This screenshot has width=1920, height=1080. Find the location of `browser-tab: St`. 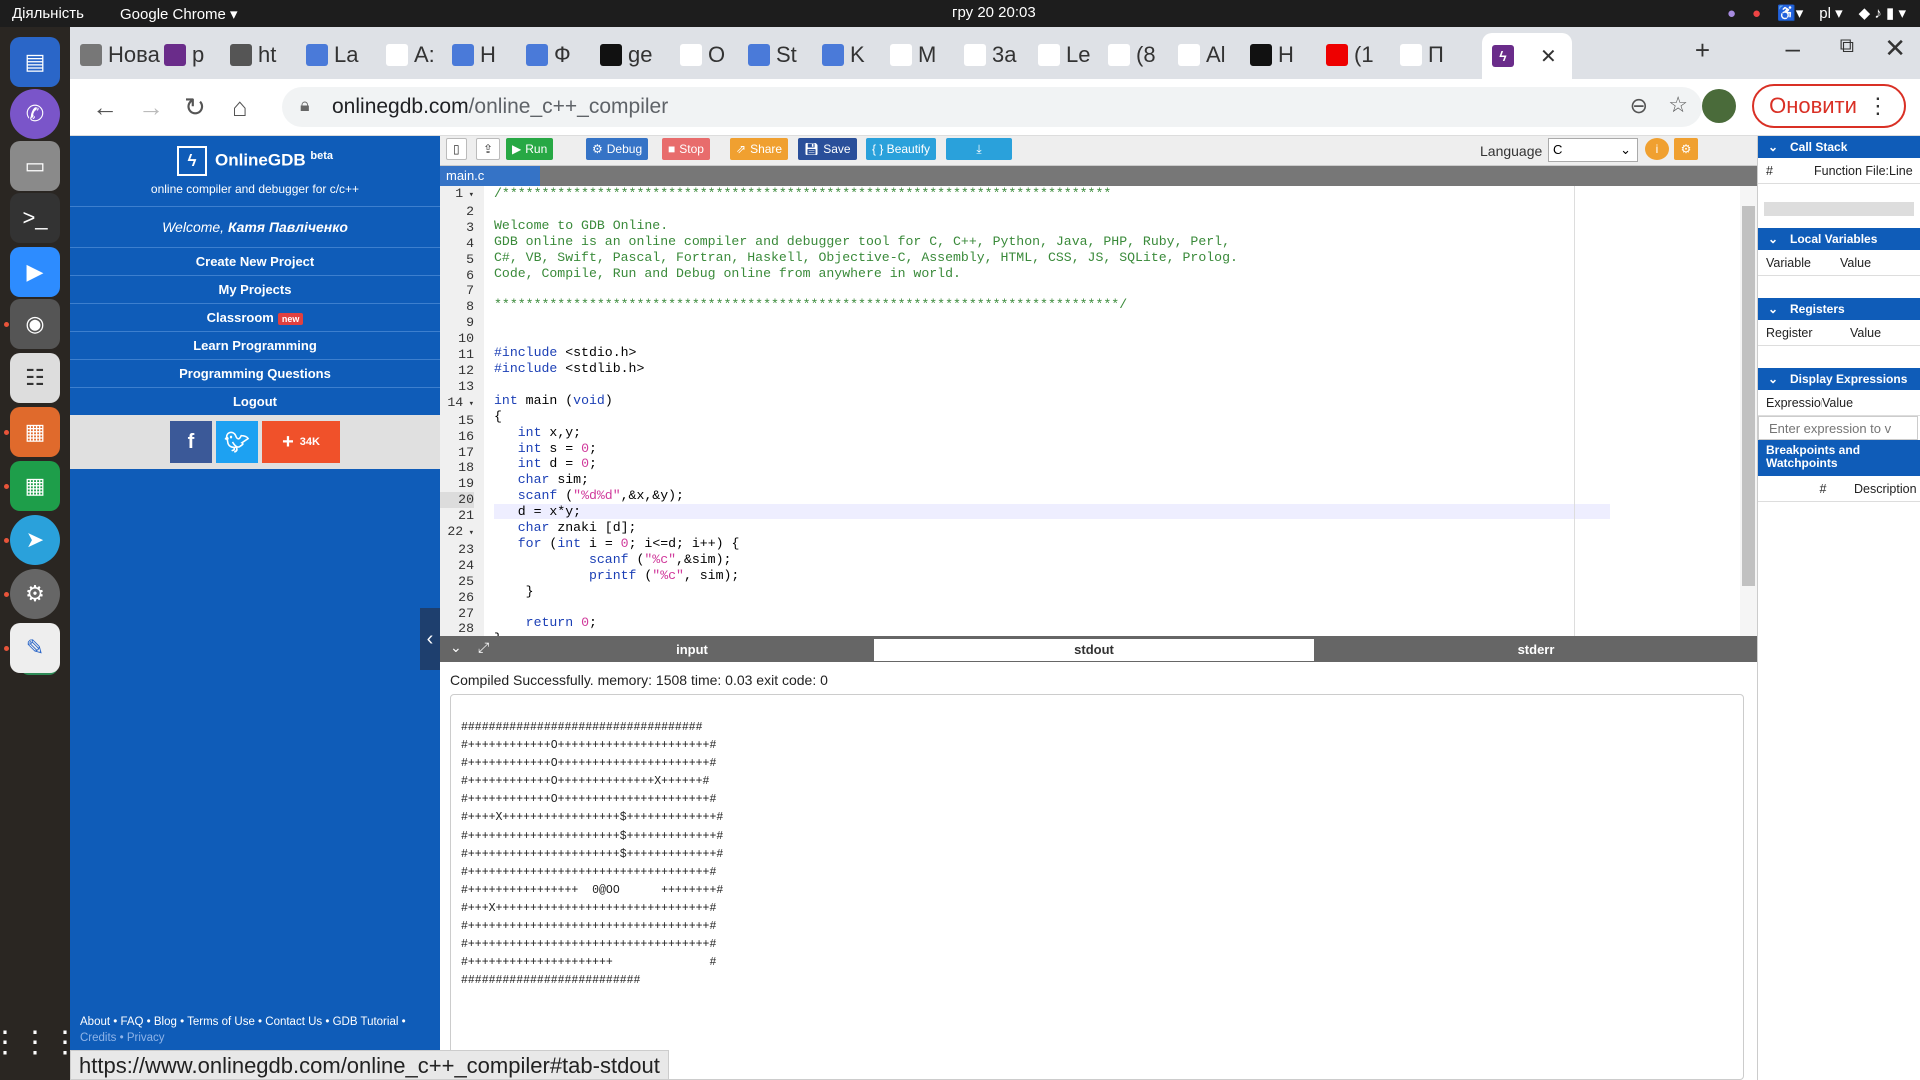

browser-tab: St is located at coordinates (785, 55).